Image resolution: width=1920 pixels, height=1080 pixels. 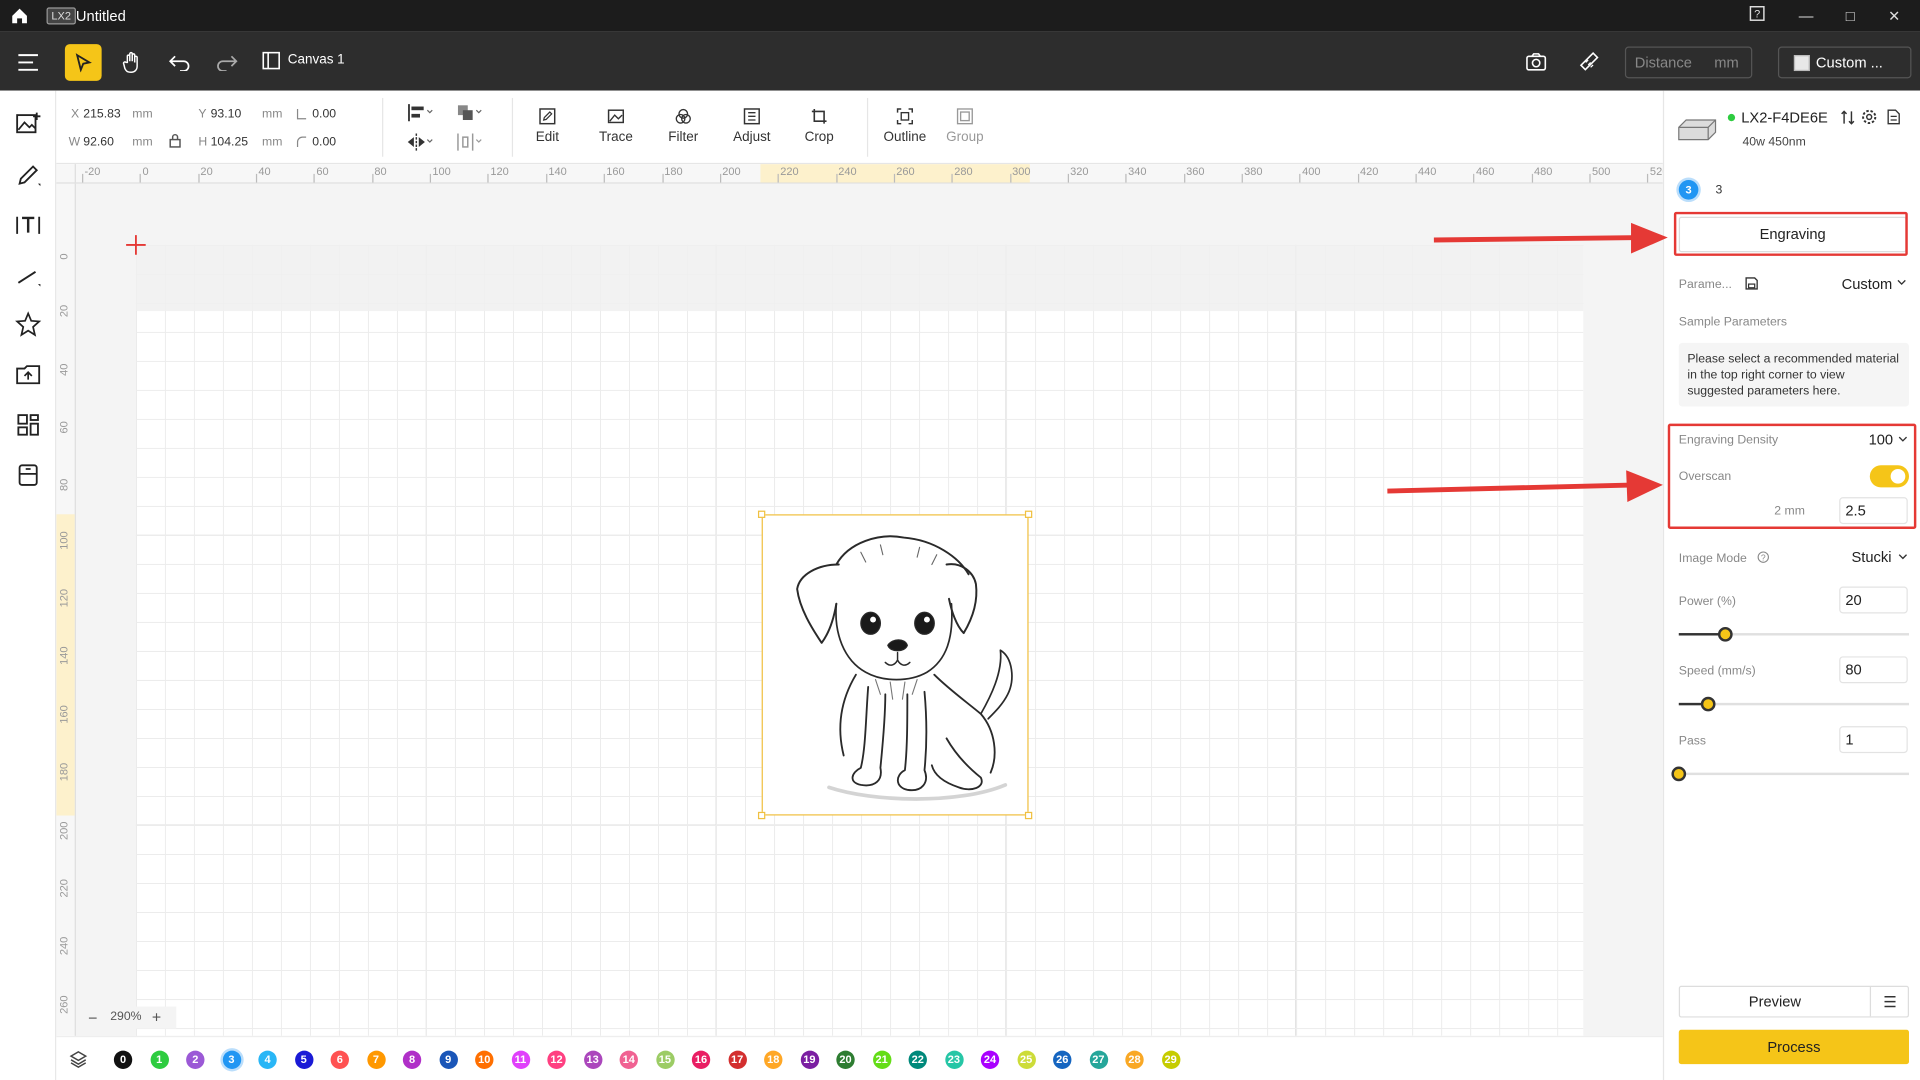 I want to click on edit-icon, so click(x=547, y=116).